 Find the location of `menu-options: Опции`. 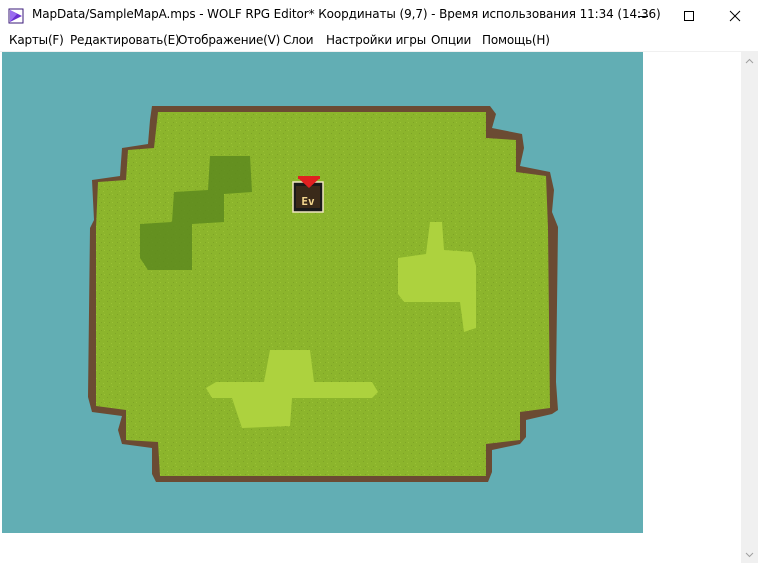

menu-options: Опции is located at coordinates (451, 40).